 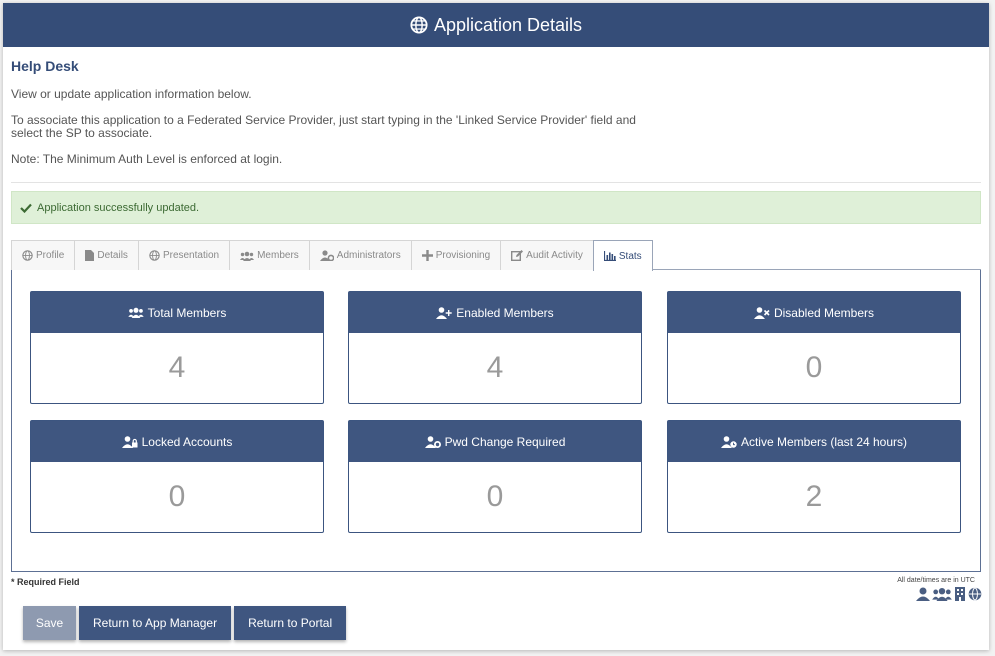 I want to click on page-header: Application Details, so click(x=496, y=25).